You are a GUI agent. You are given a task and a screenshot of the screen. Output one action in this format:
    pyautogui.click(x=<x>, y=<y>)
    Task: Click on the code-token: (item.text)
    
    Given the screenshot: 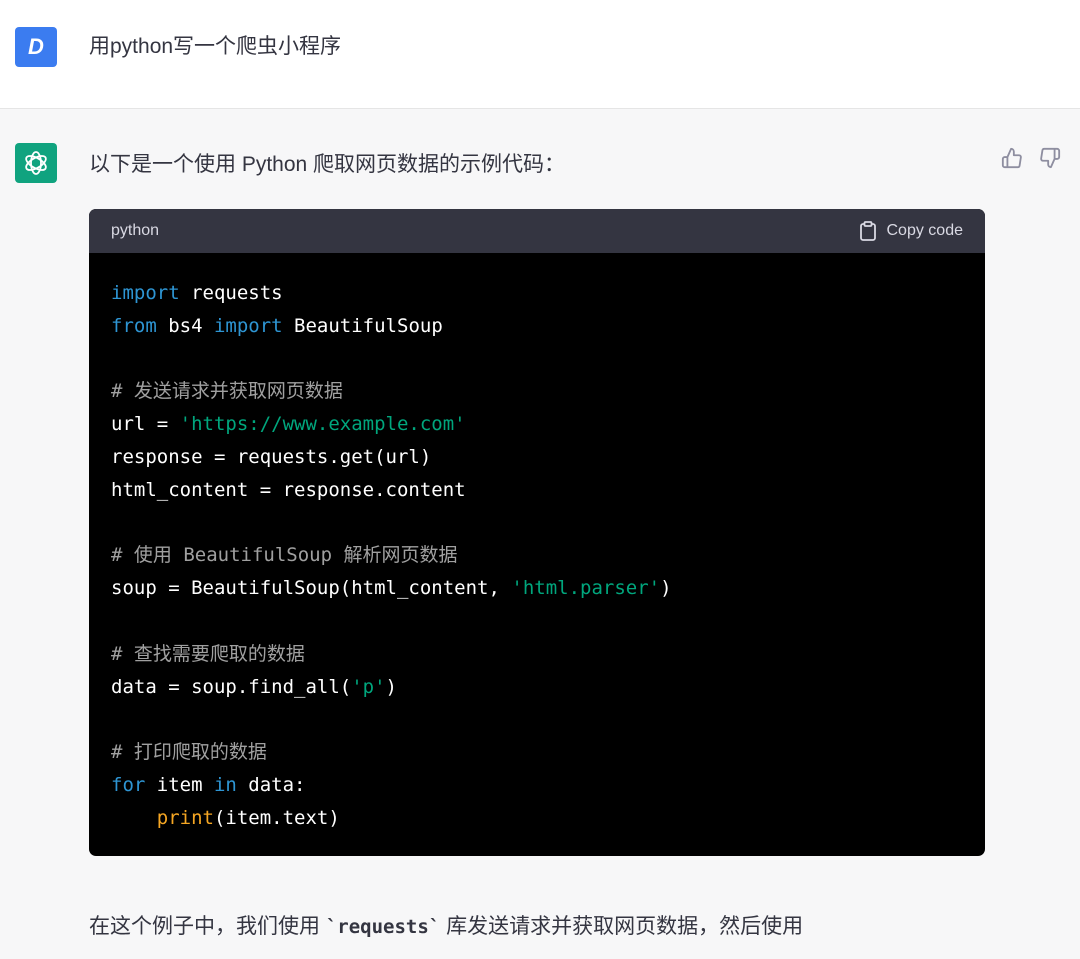 What is the action you would take?
    pyautogui.click(x=276, y=817)
    